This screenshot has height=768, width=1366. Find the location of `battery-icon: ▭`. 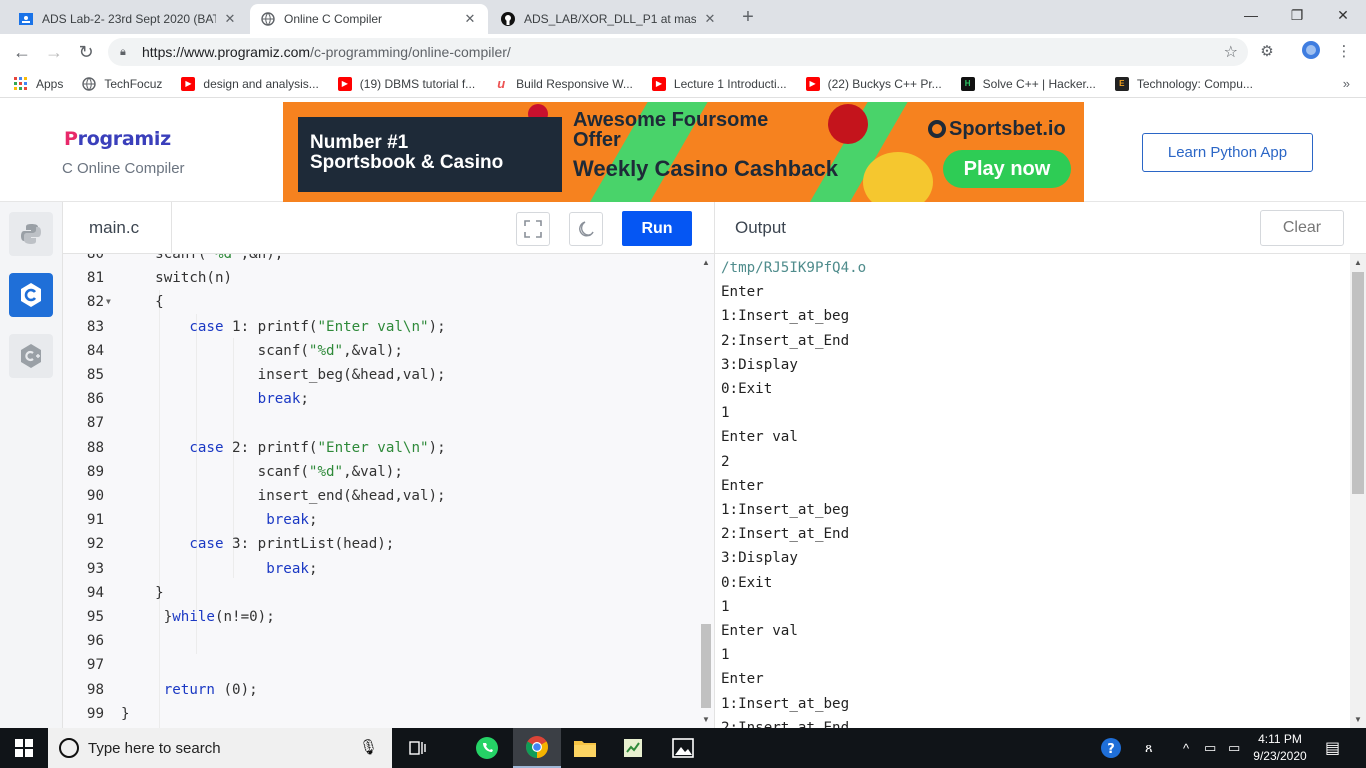

battery-icon: ▭ is located at coordinates (1210, 748).